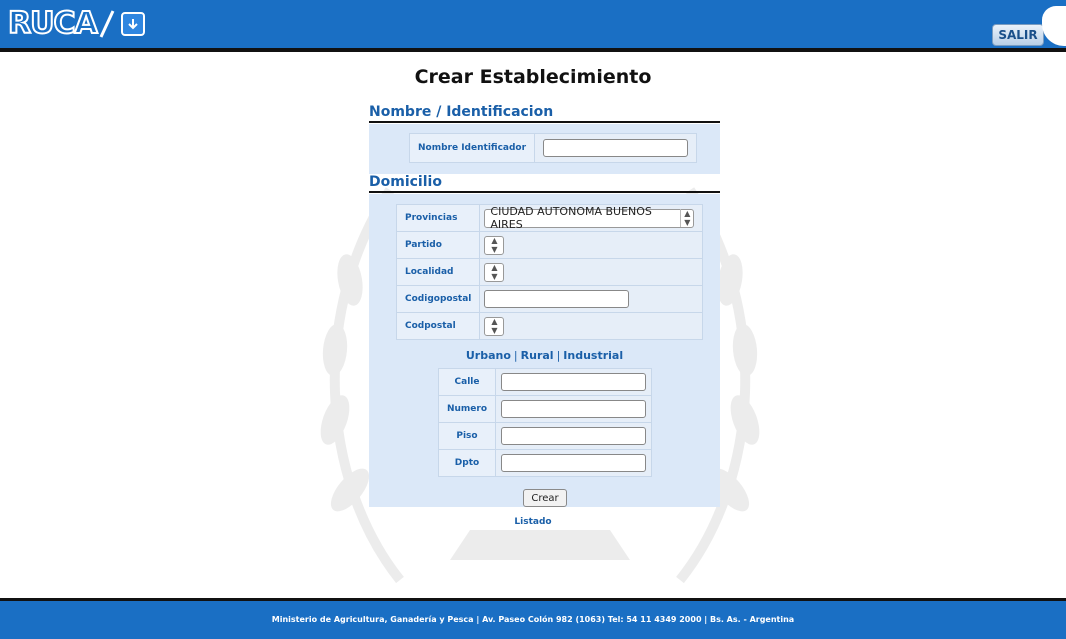 The image size is (1066, 639). I want to click on link-rural: Rural, so click(537, 355).